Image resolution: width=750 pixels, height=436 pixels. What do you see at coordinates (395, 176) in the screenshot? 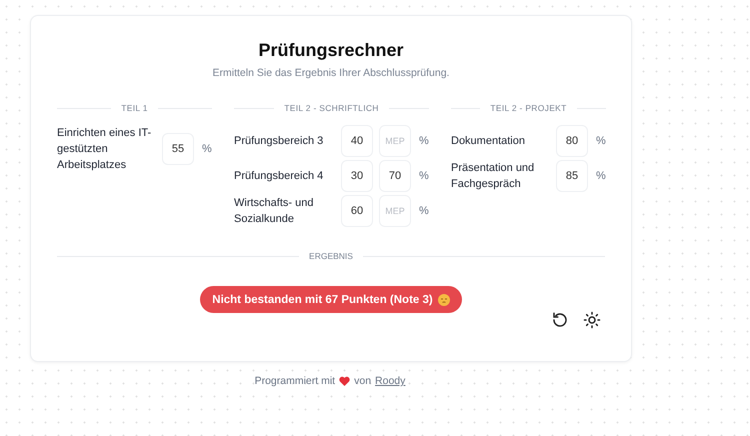
I see `input-field: 70` at bounding box center [395, 176].